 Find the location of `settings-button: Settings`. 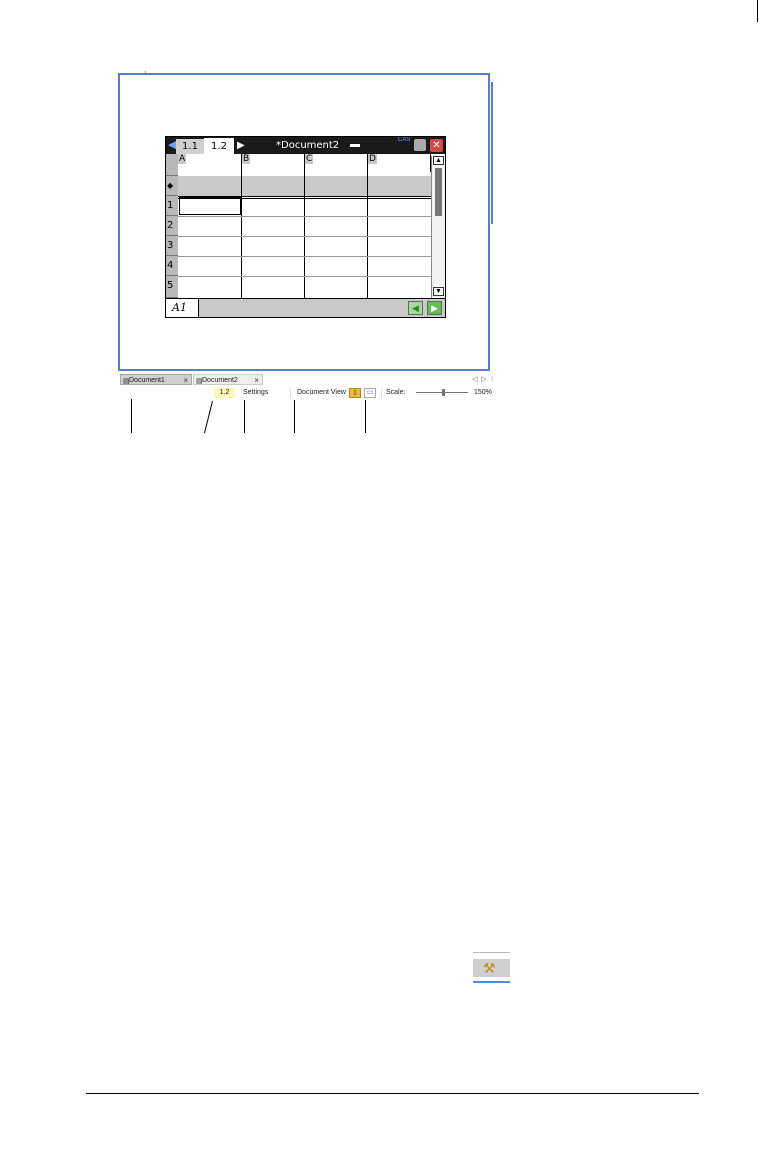

settings-button: Settings is located at coordinates (255, 393).